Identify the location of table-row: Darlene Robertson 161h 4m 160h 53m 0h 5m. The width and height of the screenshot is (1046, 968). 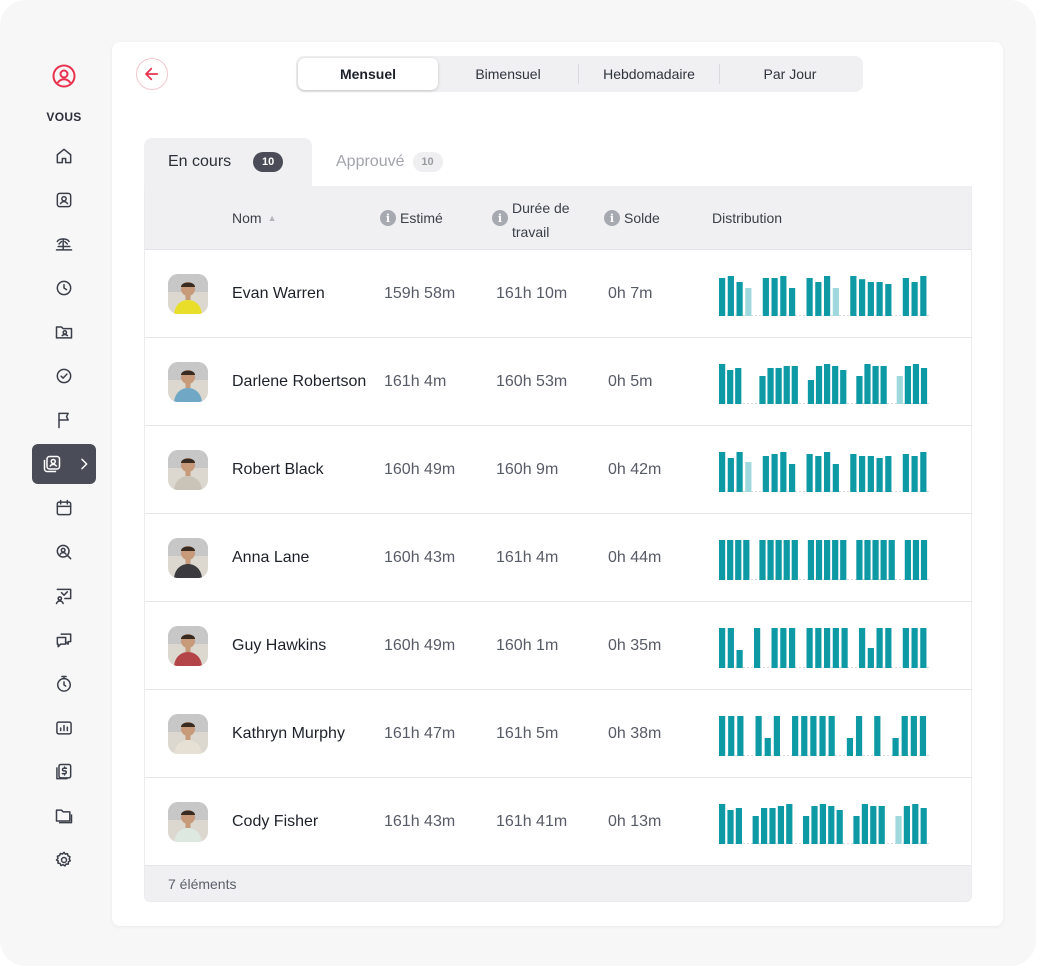
(558, 382).